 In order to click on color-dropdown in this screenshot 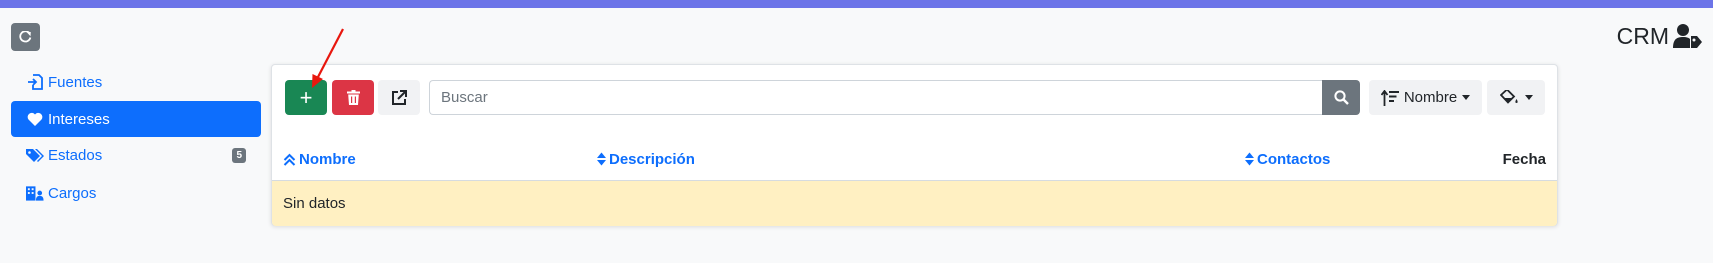, I will do `click(1516, 97)`.